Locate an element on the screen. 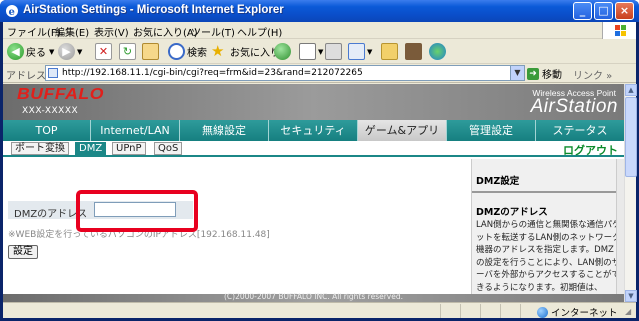  folder-icon is located at coordinates (389, 51).